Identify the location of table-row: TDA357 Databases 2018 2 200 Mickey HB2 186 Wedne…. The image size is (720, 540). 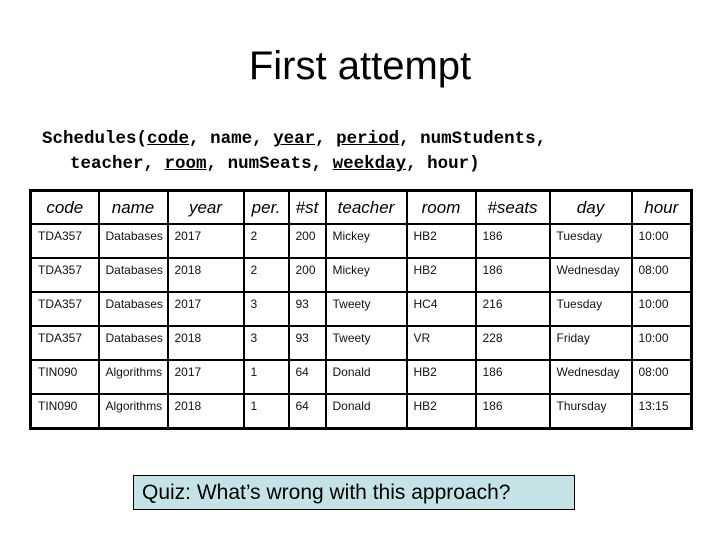
(361, 275).